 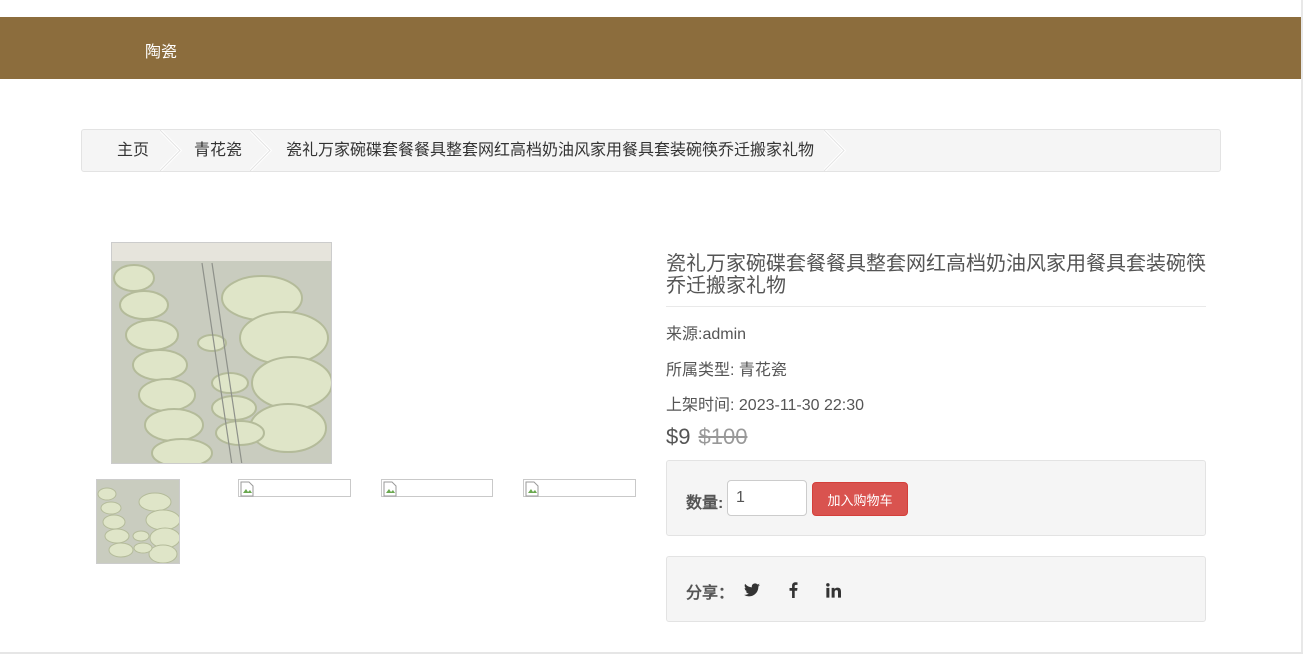 What do you see at coordinates (221, 353) in the screenshot?
I see `product-main-image` at bounding box center [221, 353].